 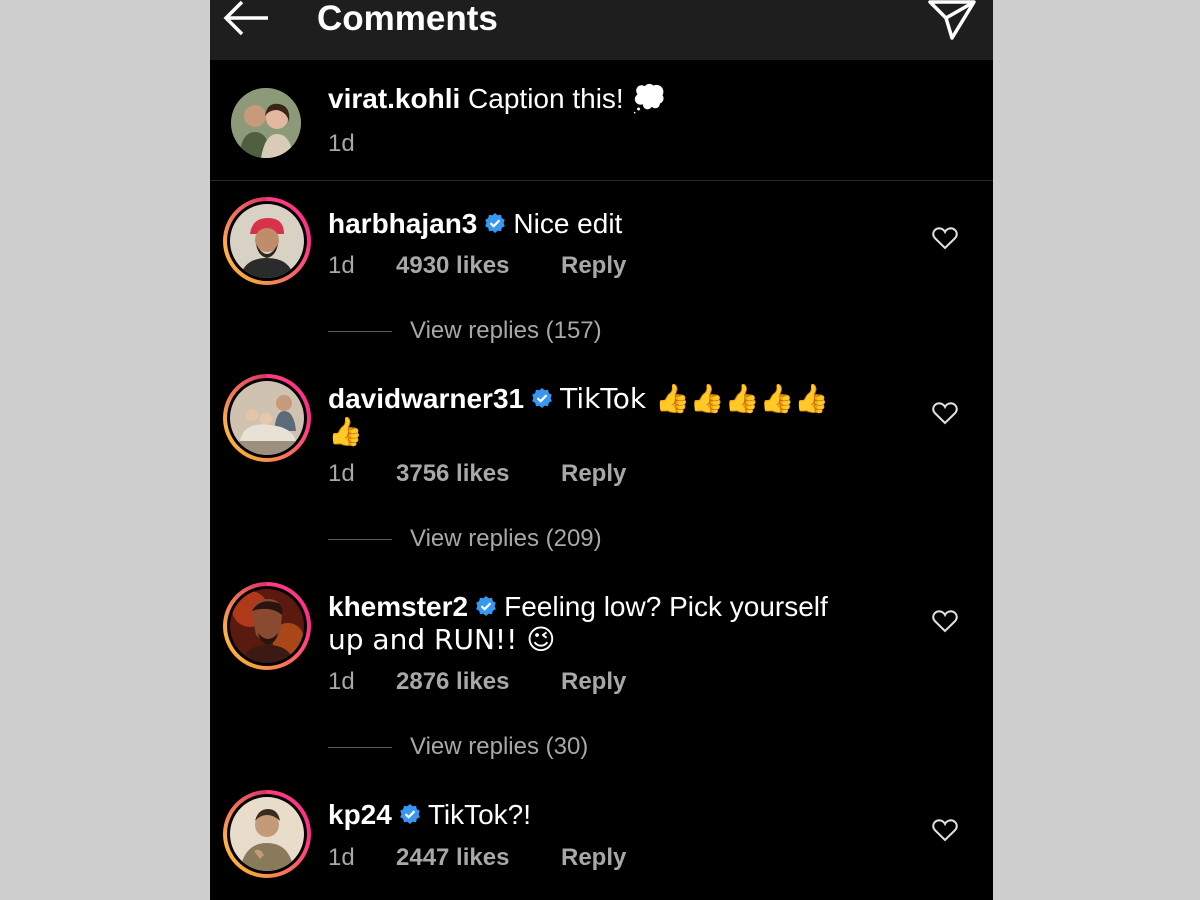 I want to click on page-title: Comments, so click(x=407, y=19).